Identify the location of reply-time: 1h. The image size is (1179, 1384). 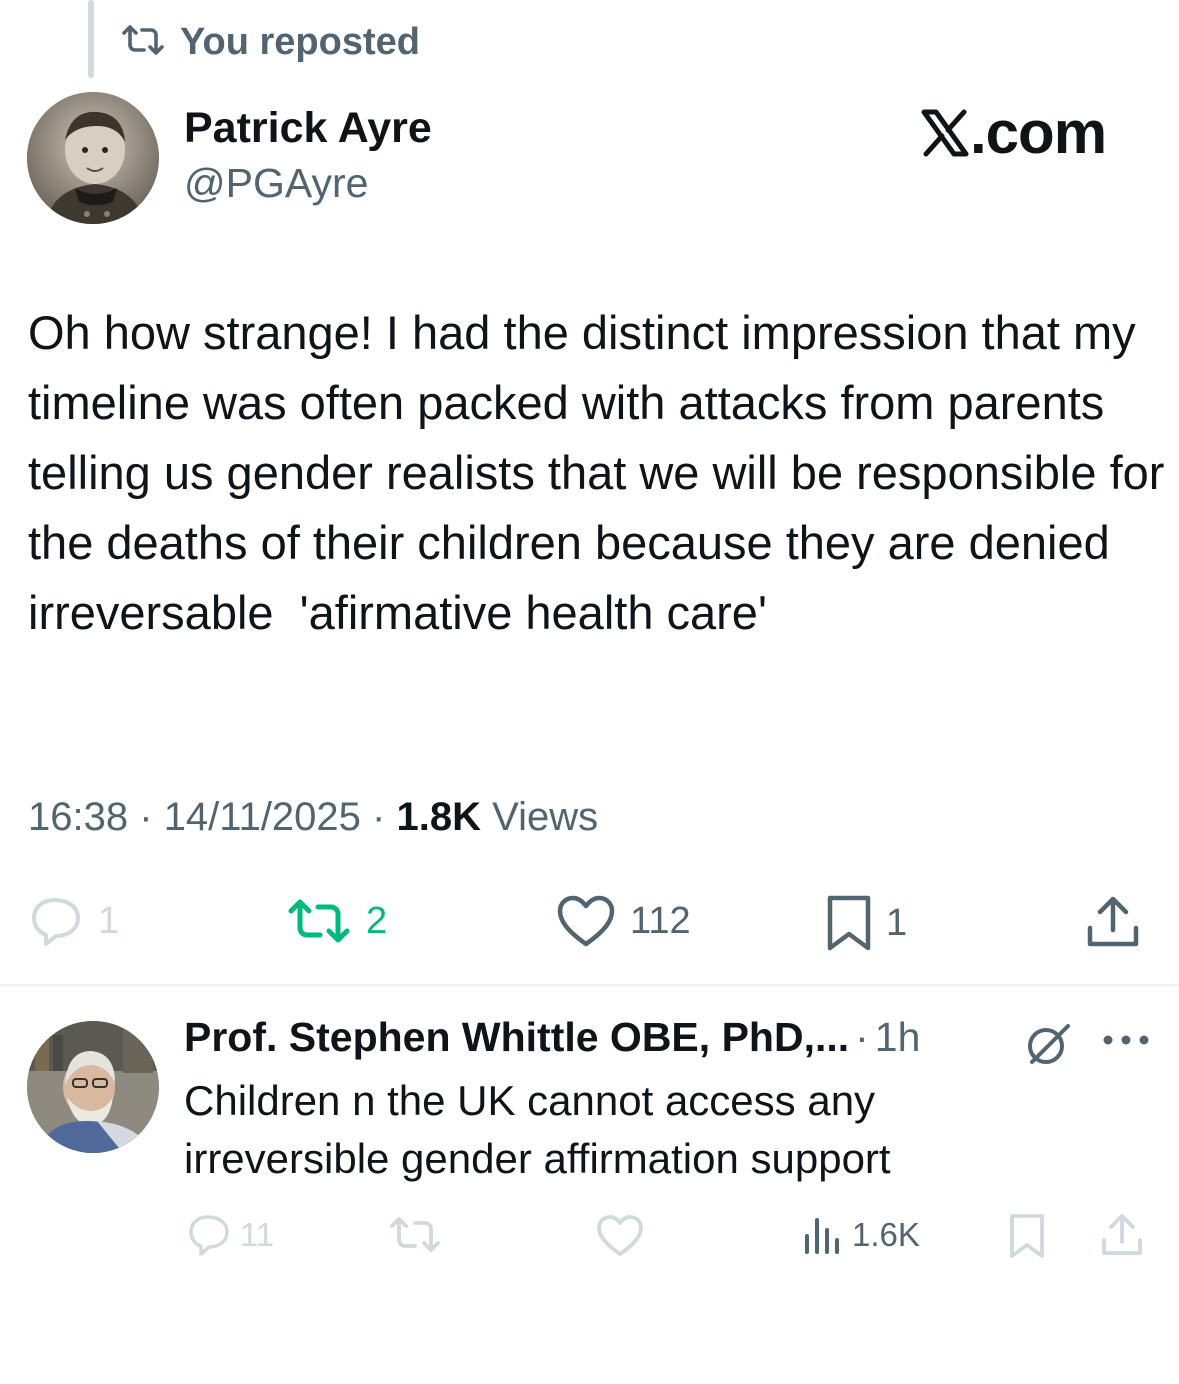
(898, 1037).